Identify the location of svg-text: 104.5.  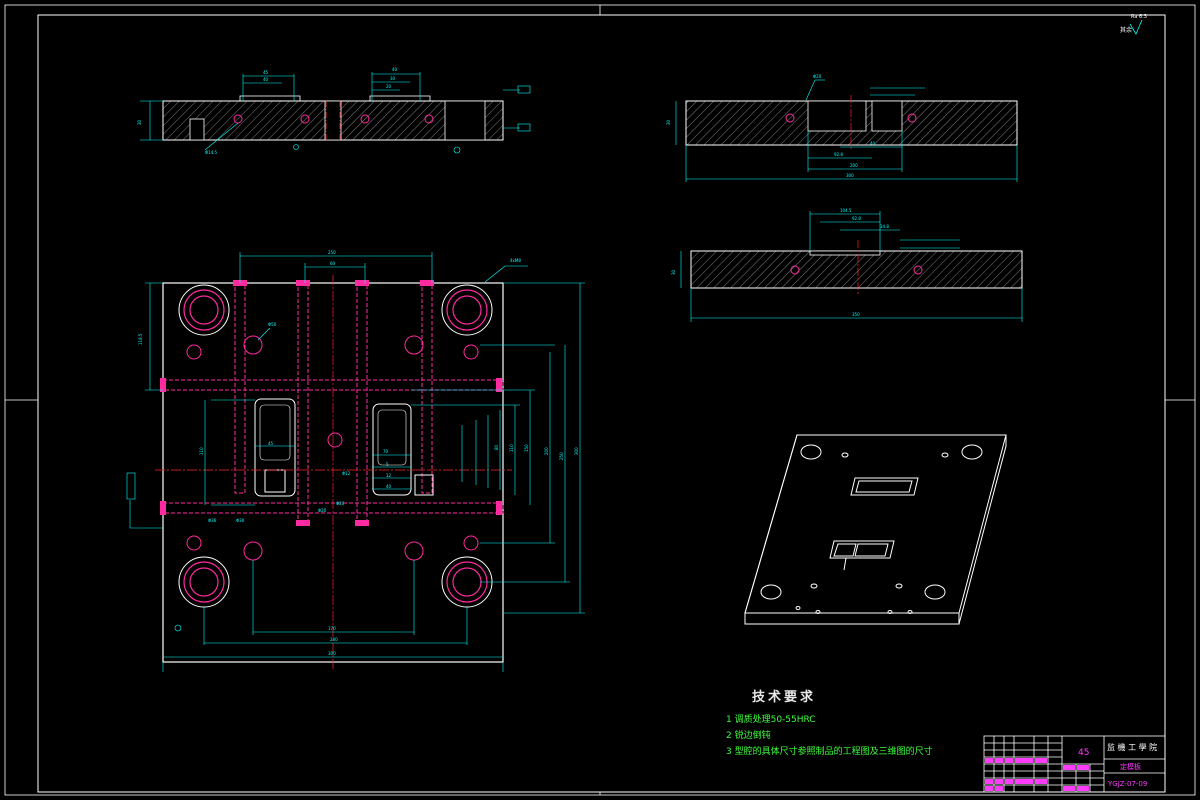
(846, 210).